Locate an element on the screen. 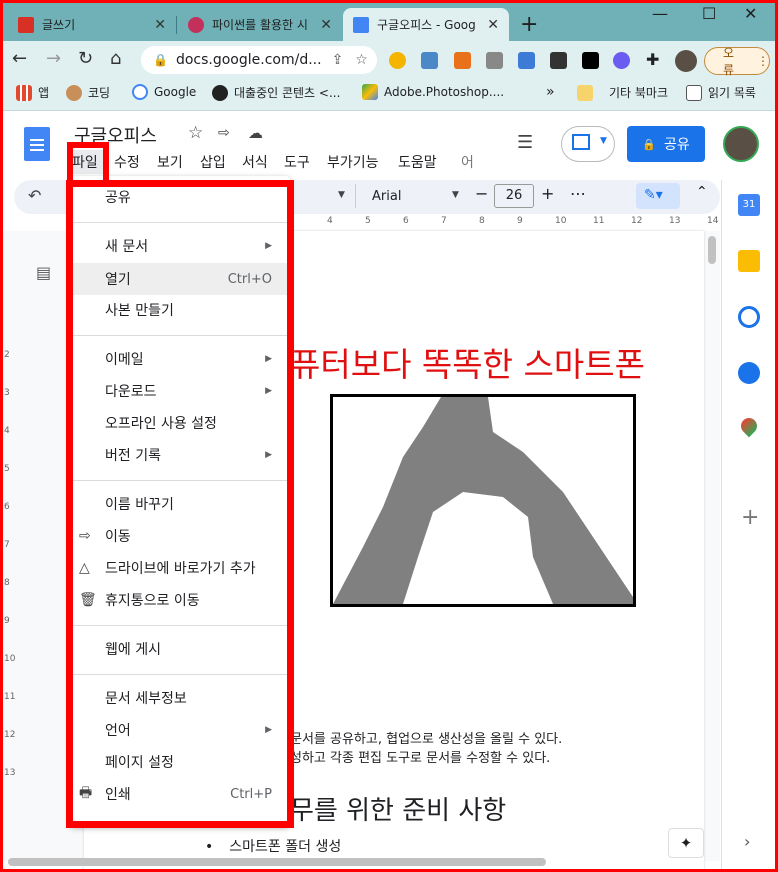 The height and width of the screenshot is (872, 778). file-menu-new: 새 문서 ▶ is located at coordinates (180, 246).